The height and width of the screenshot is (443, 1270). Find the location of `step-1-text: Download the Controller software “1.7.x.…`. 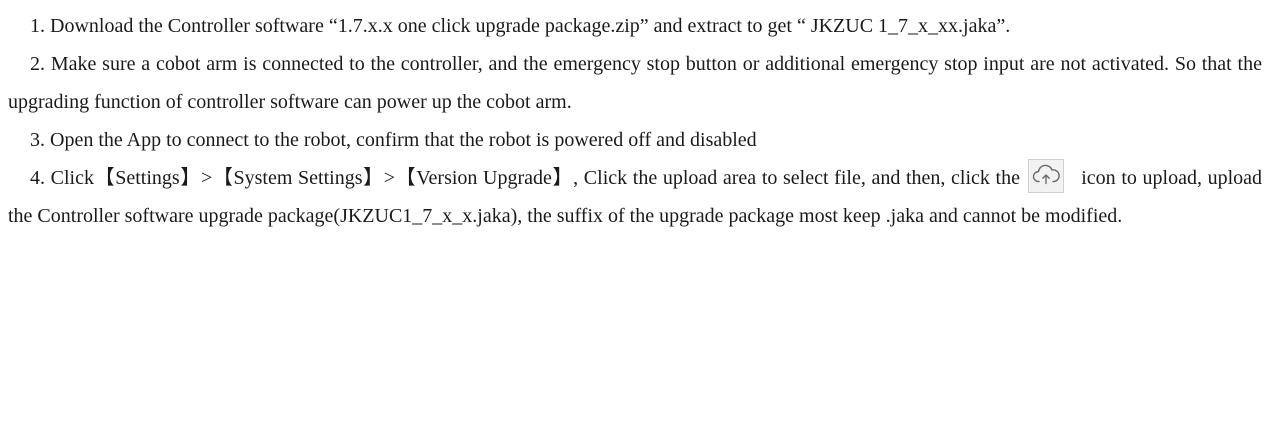

step-1-text: Download the Controller software “1.7.x.… is located at coordinates (530, 26).